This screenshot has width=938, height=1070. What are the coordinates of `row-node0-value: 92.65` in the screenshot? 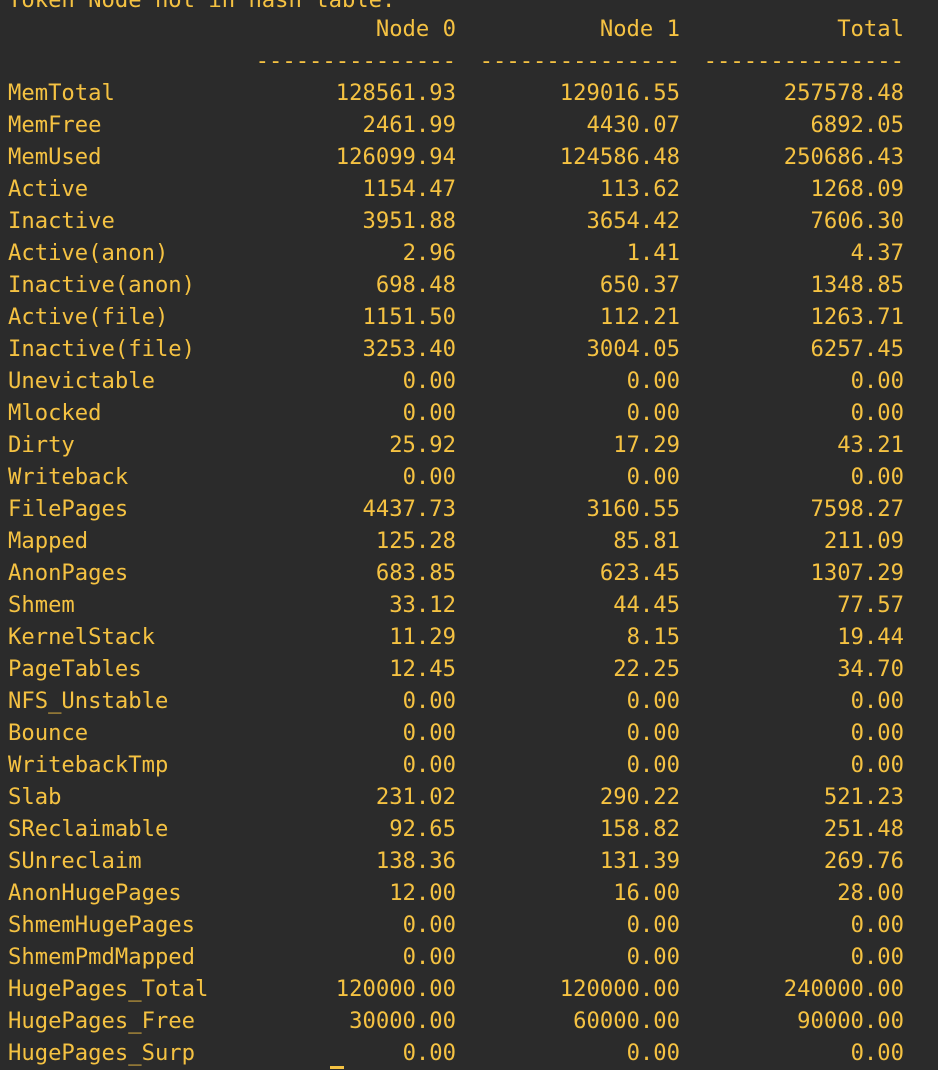 It's located at (422, 829).